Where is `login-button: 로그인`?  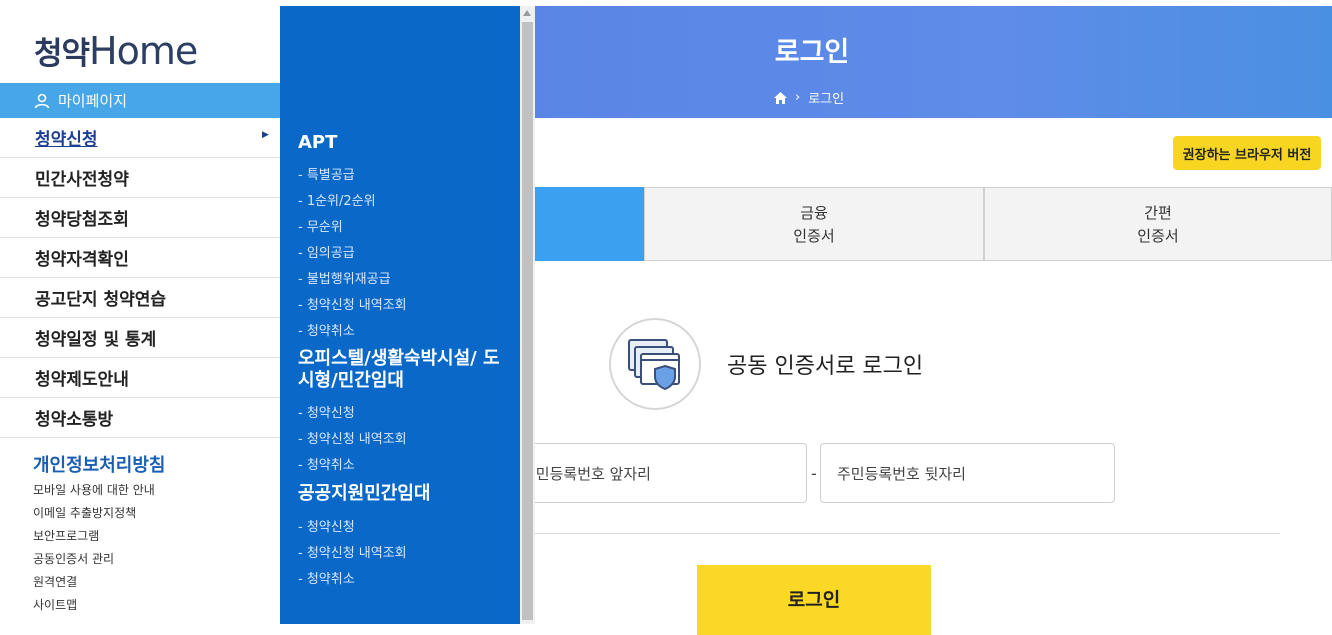
login-button: 로그인 is located at coordinates (814, 600).